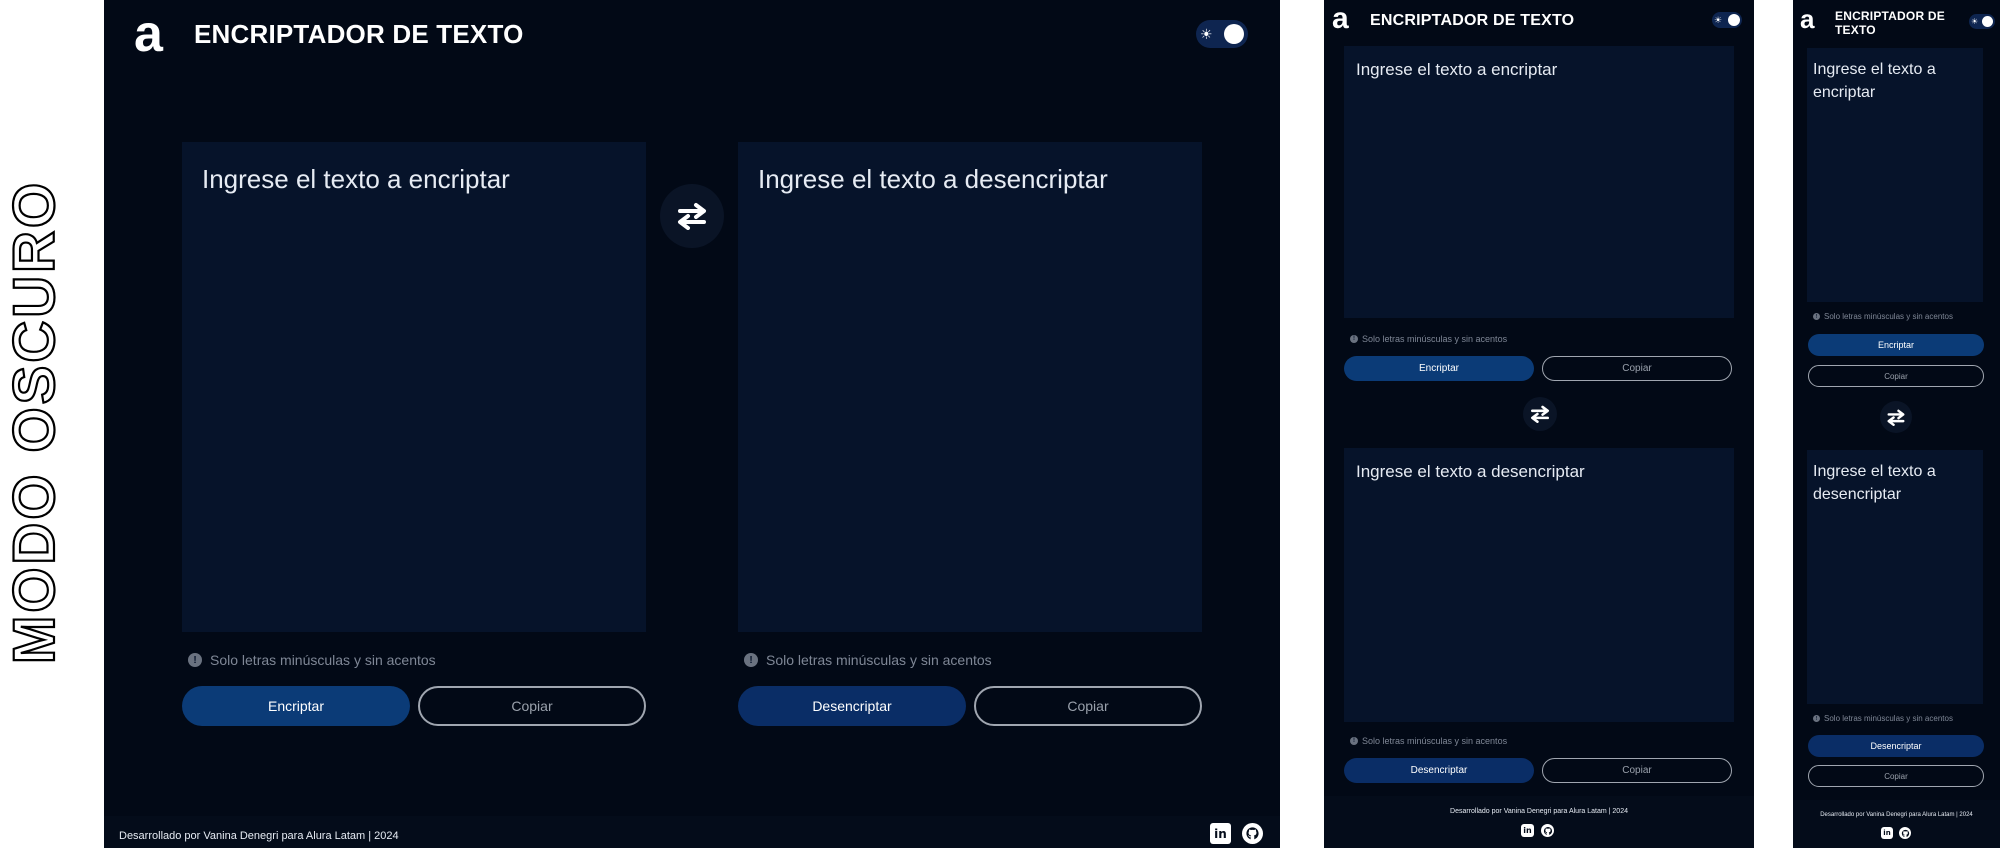 This screenshot has height=848, width=2000. I want to click on side-label: MODO OSCURO, so click(34, 422).